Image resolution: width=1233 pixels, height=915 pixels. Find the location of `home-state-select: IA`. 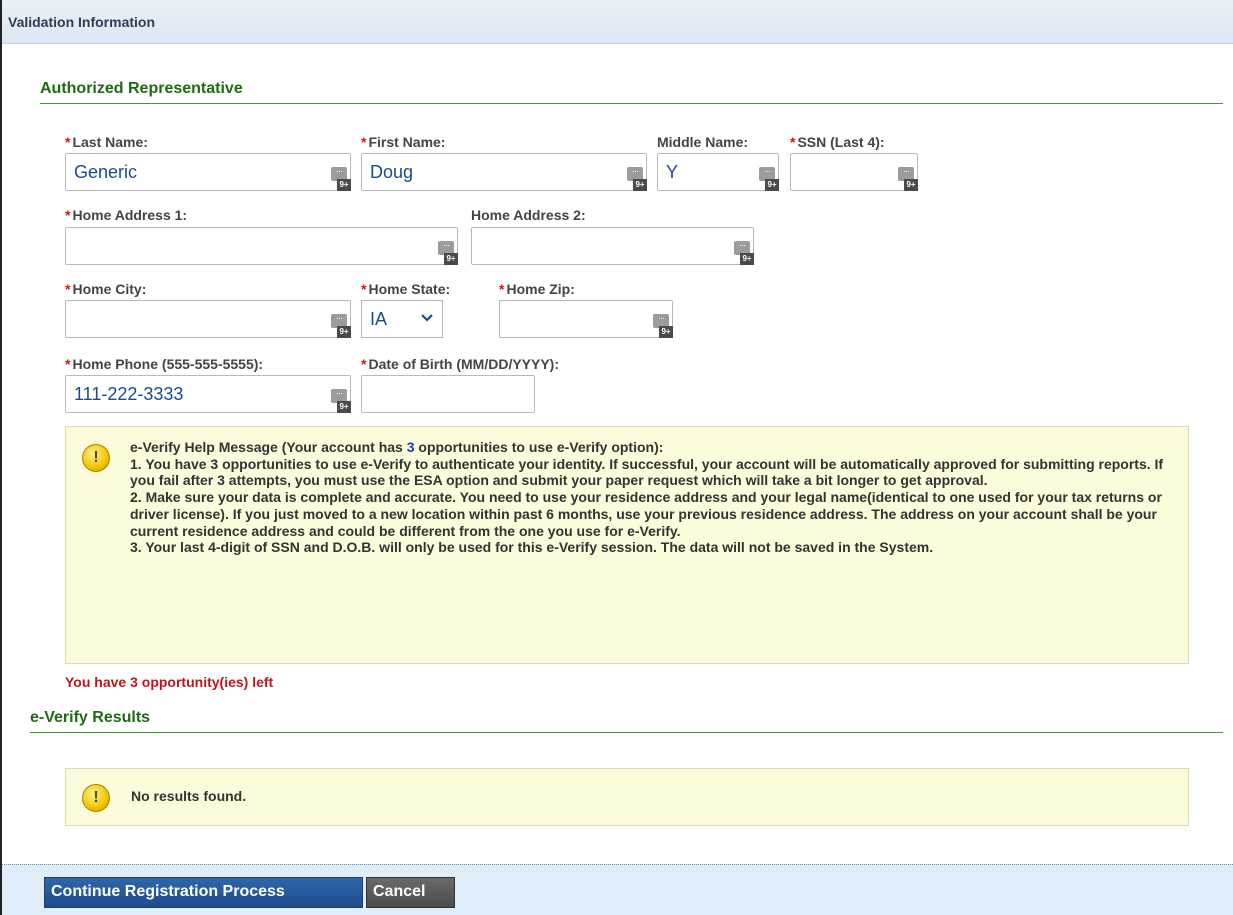

home-state-select: IA is located at coordinates (402, 319).